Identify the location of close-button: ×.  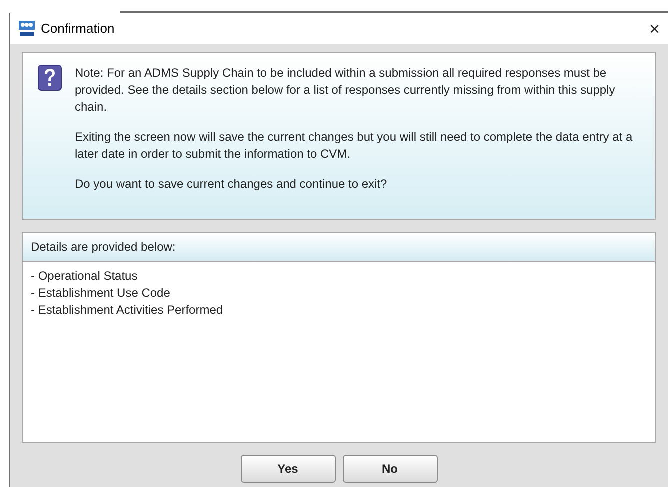
(654, 29).